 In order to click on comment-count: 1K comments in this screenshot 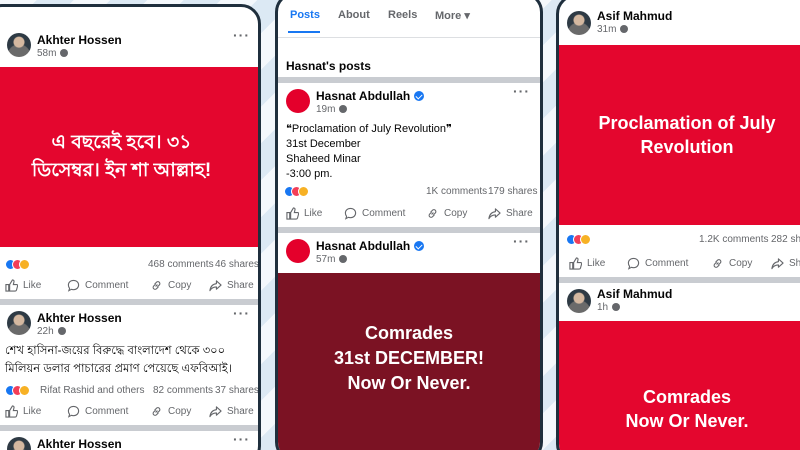, I will do `click(456, 191)`.